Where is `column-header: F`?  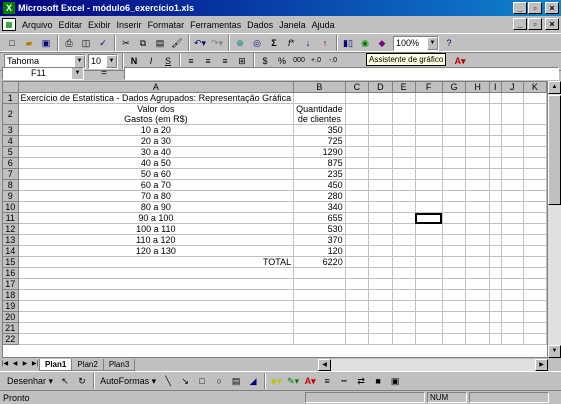 column-header: F is located at coordinates (429, 87).